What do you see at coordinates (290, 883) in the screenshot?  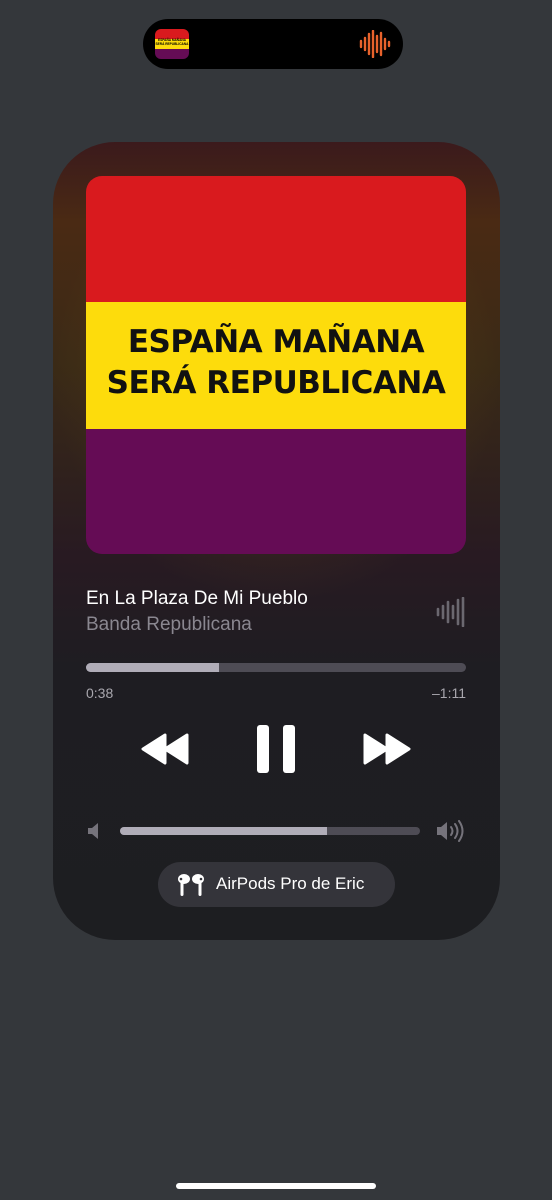 I see `output-device-label: AirPods Pro de Eric` at bounding box center [290, 883].